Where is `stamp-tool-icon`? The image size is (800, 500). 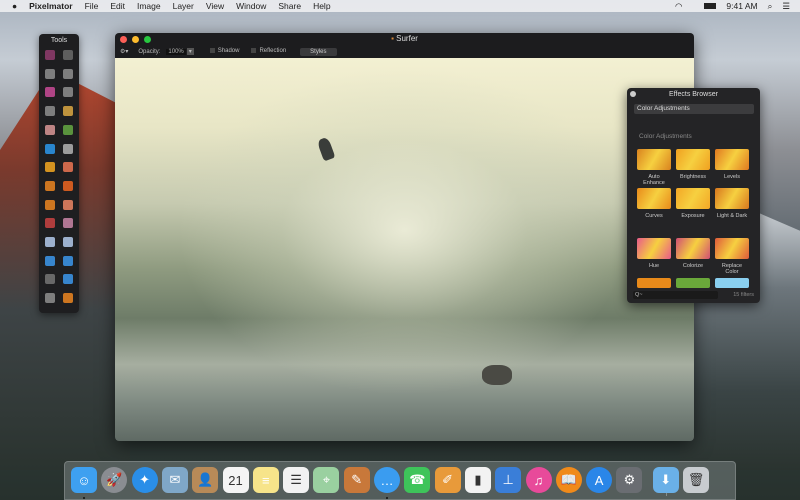
stamp-tool-icon is located at coordinates (50, 204).